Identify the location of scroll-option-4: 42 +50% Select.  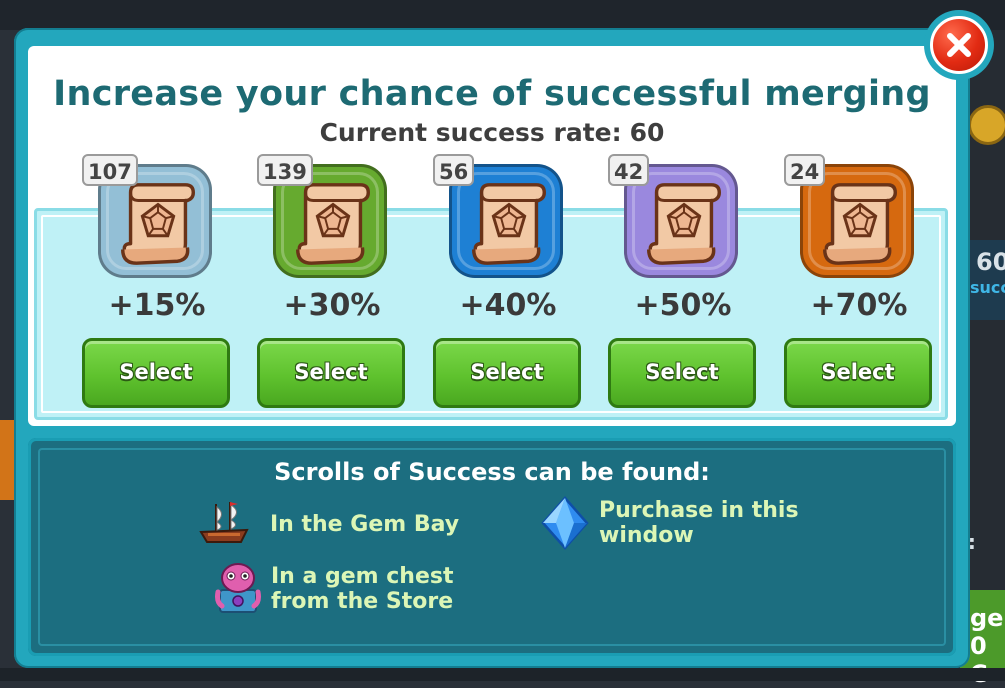
(683, 284).